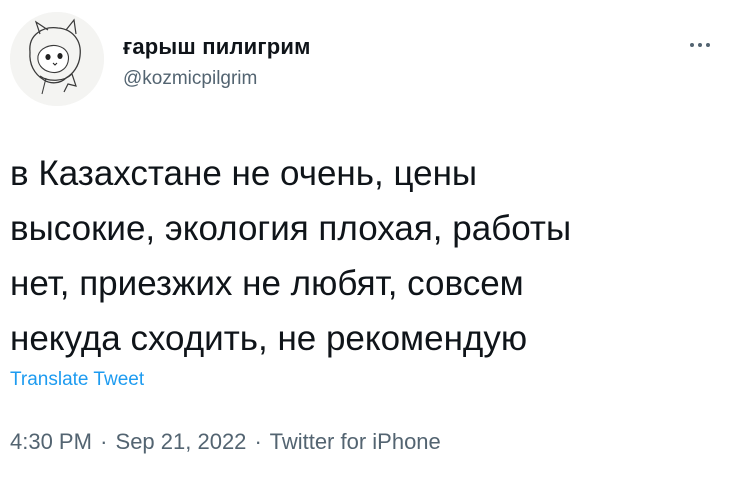 The image size is (740, 477). I want to click on tweet-source: Twitter for iPhone, so click(355, 441).